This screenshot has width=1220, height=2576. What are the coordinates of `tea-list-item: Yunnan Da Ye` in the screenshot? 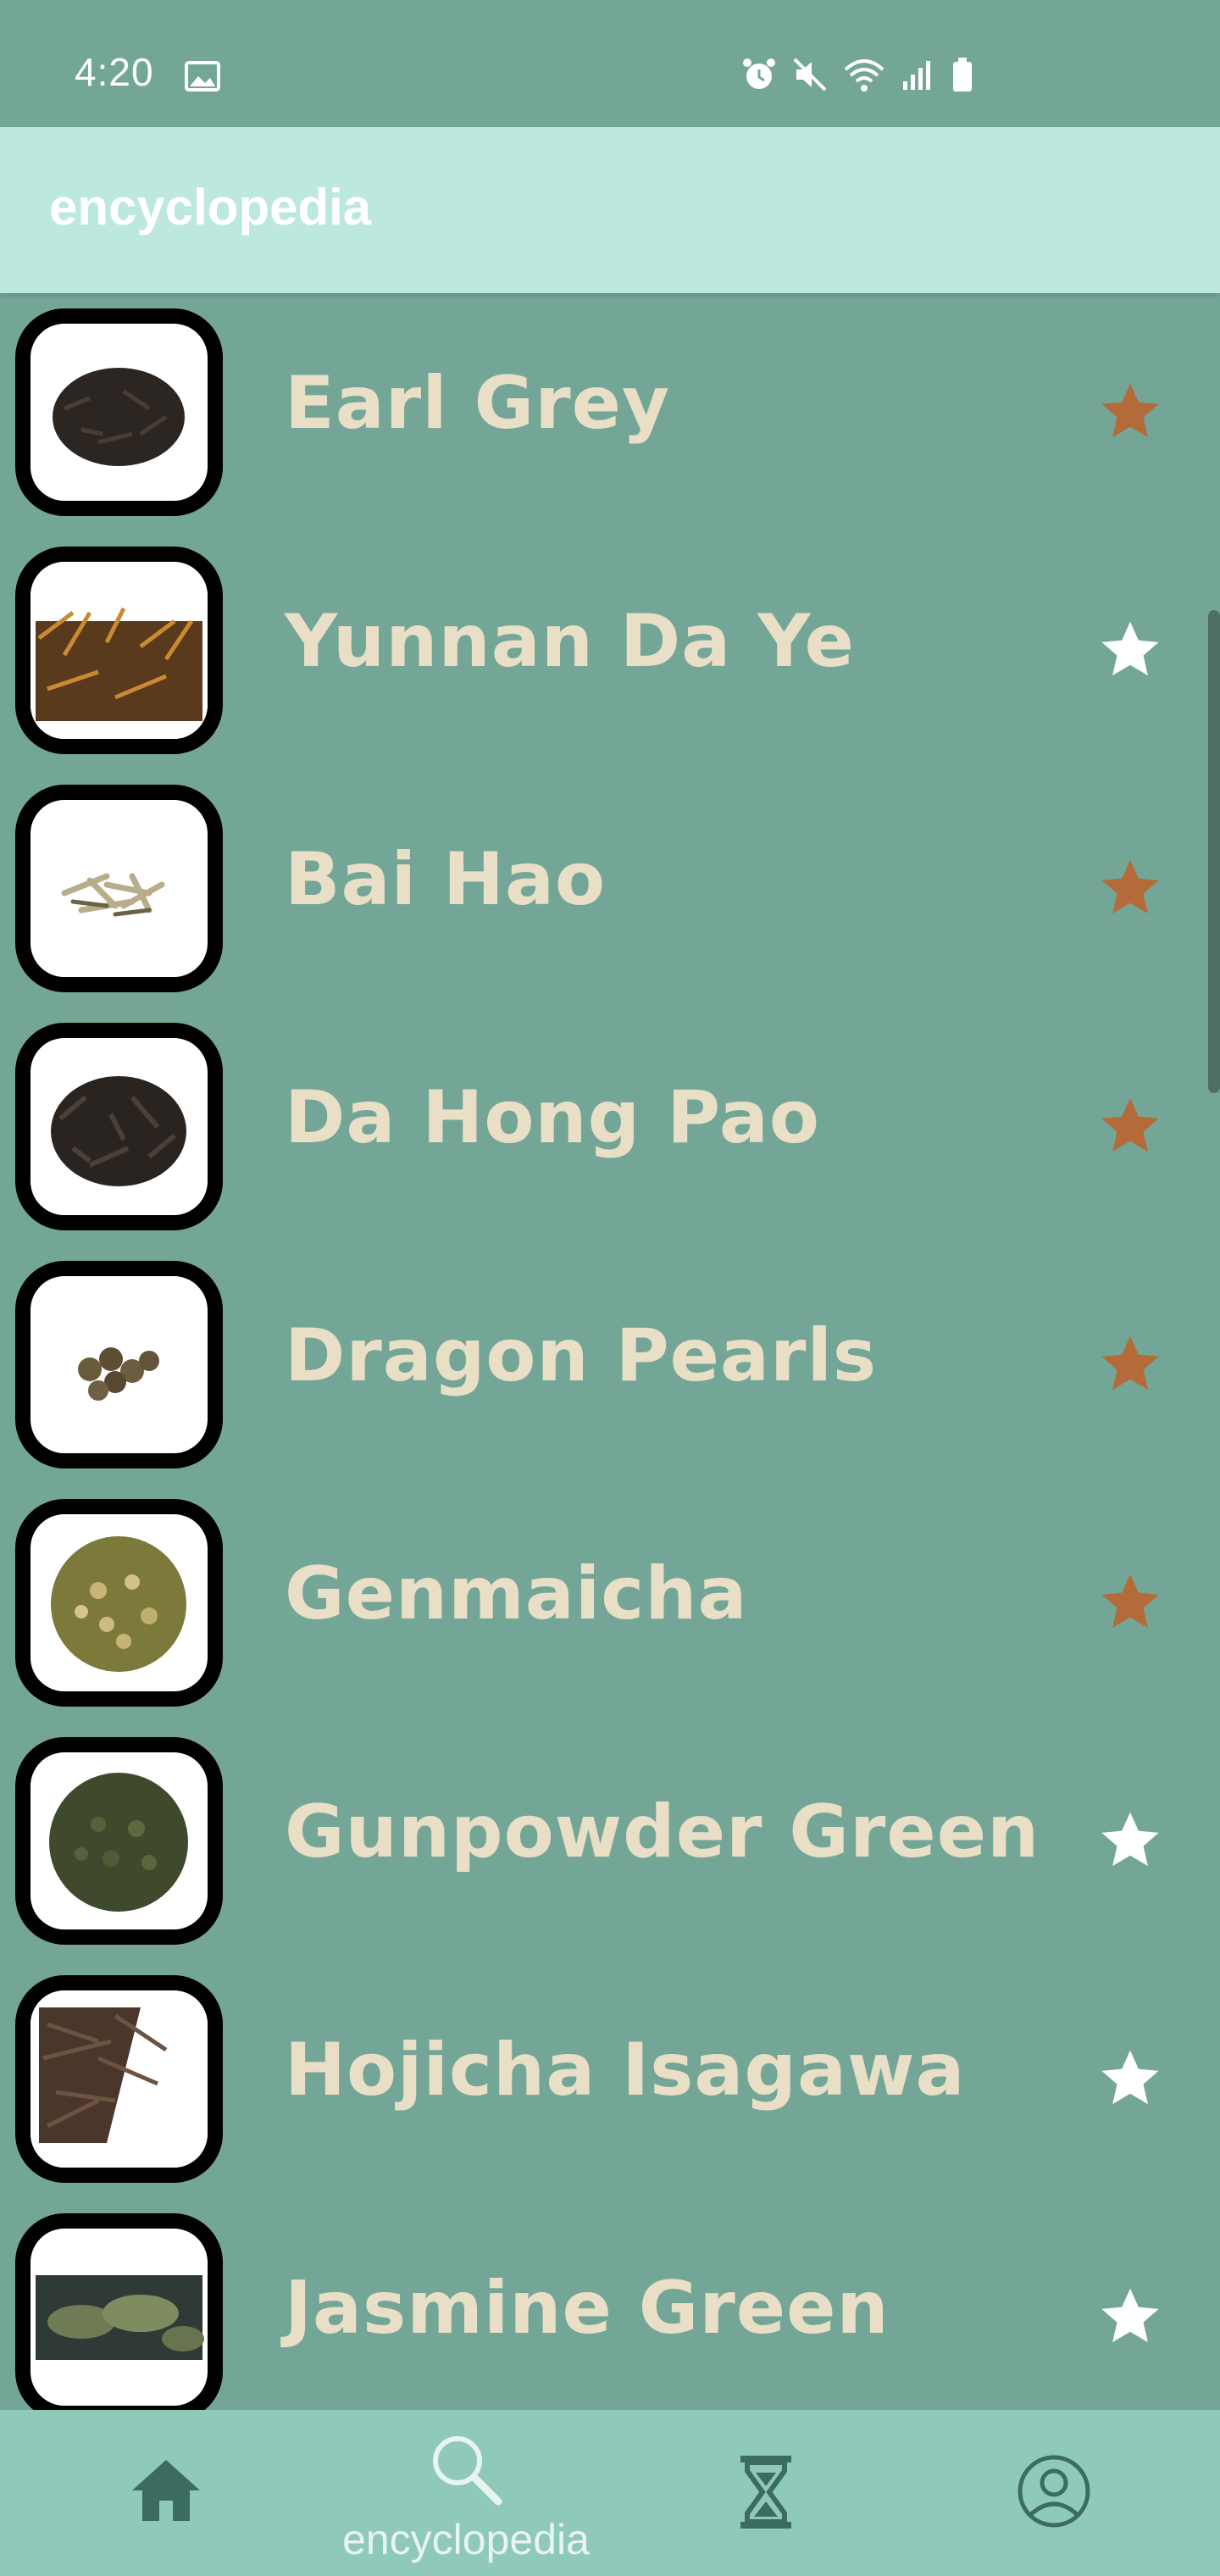 It's located at (610, 650).